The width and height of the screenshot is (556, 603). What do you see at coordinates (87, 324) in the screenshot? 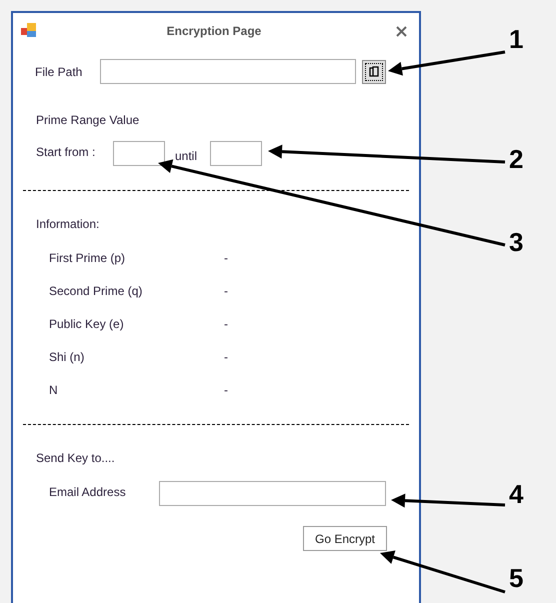
I see `info-label: Public Key (e)` at bounding box center [87, 324].